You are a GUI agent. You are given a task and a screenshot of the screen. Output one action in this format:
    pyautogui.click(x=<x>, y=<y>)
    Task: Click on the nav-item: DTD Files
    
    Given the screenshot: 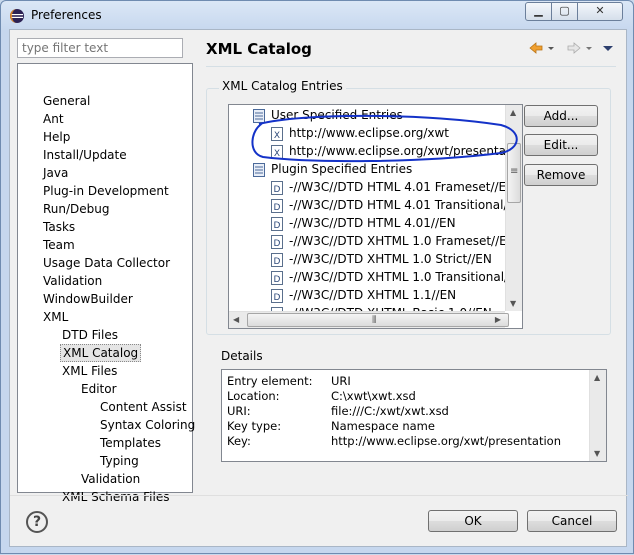 What is the action you would take?
    pyautogui.click(x=90, y=335)
    